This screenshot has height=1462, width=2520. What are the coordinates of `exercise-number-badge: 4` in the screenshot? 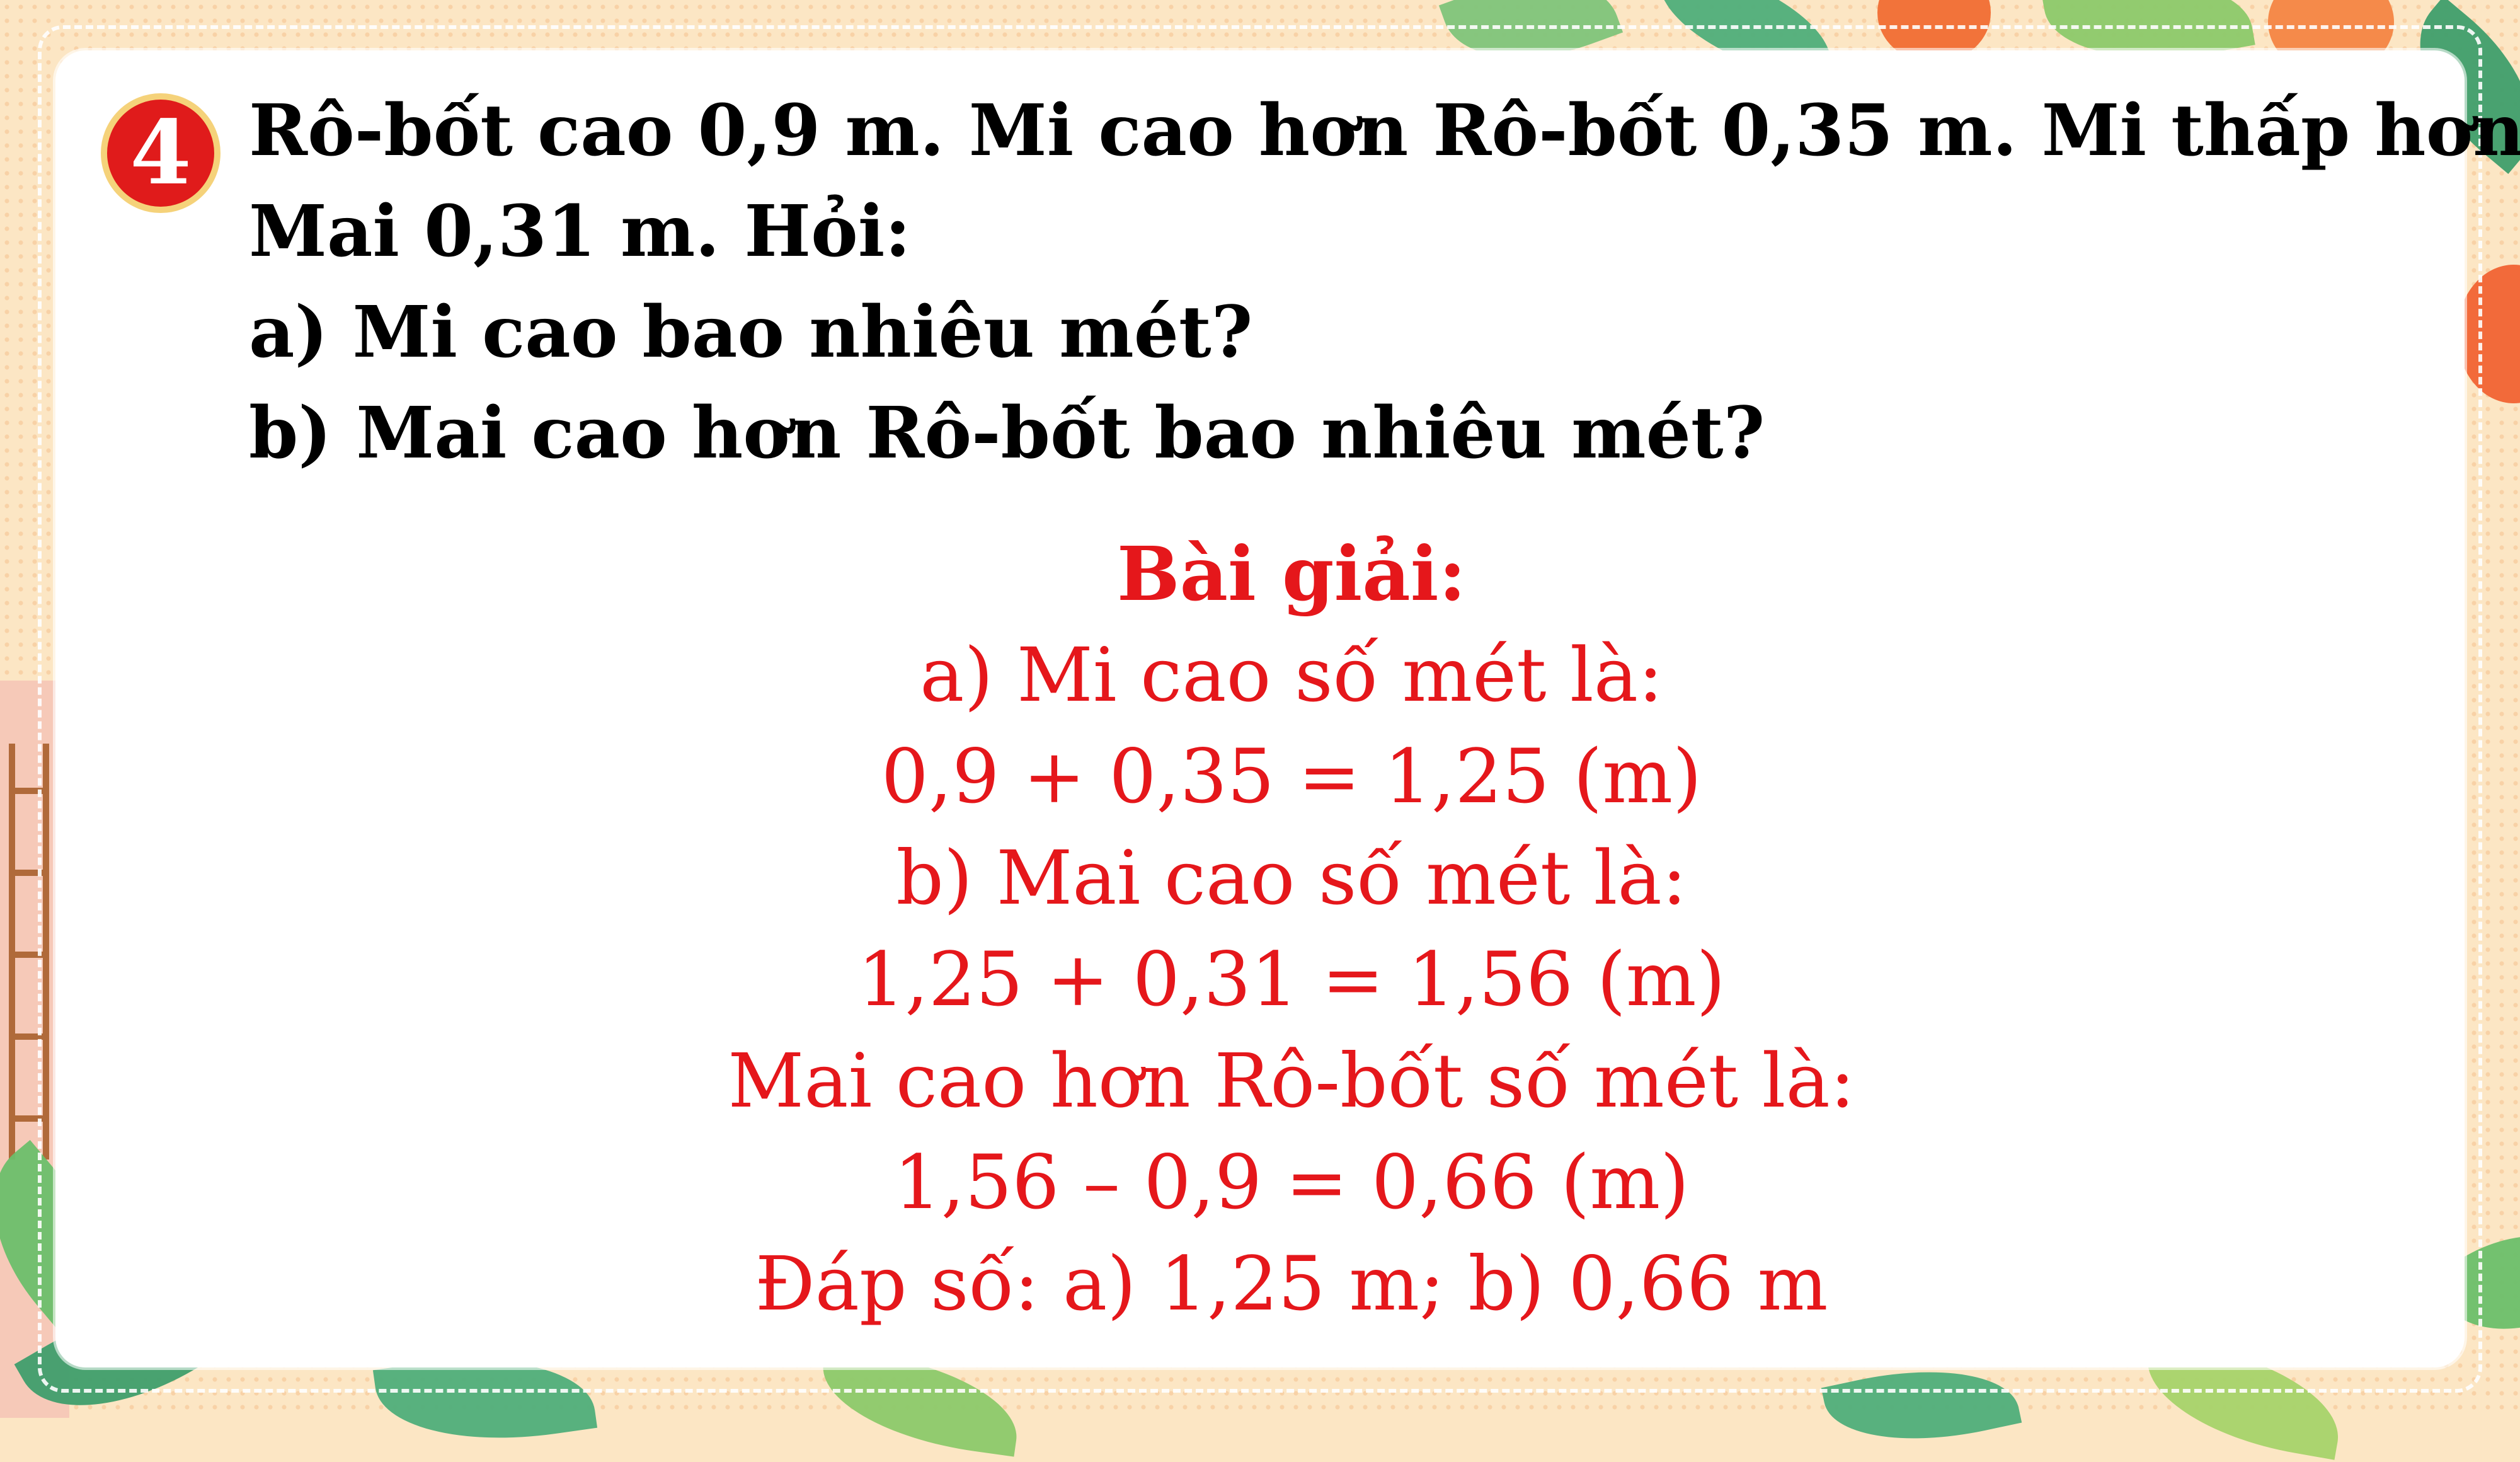 It's located at (160, 153).